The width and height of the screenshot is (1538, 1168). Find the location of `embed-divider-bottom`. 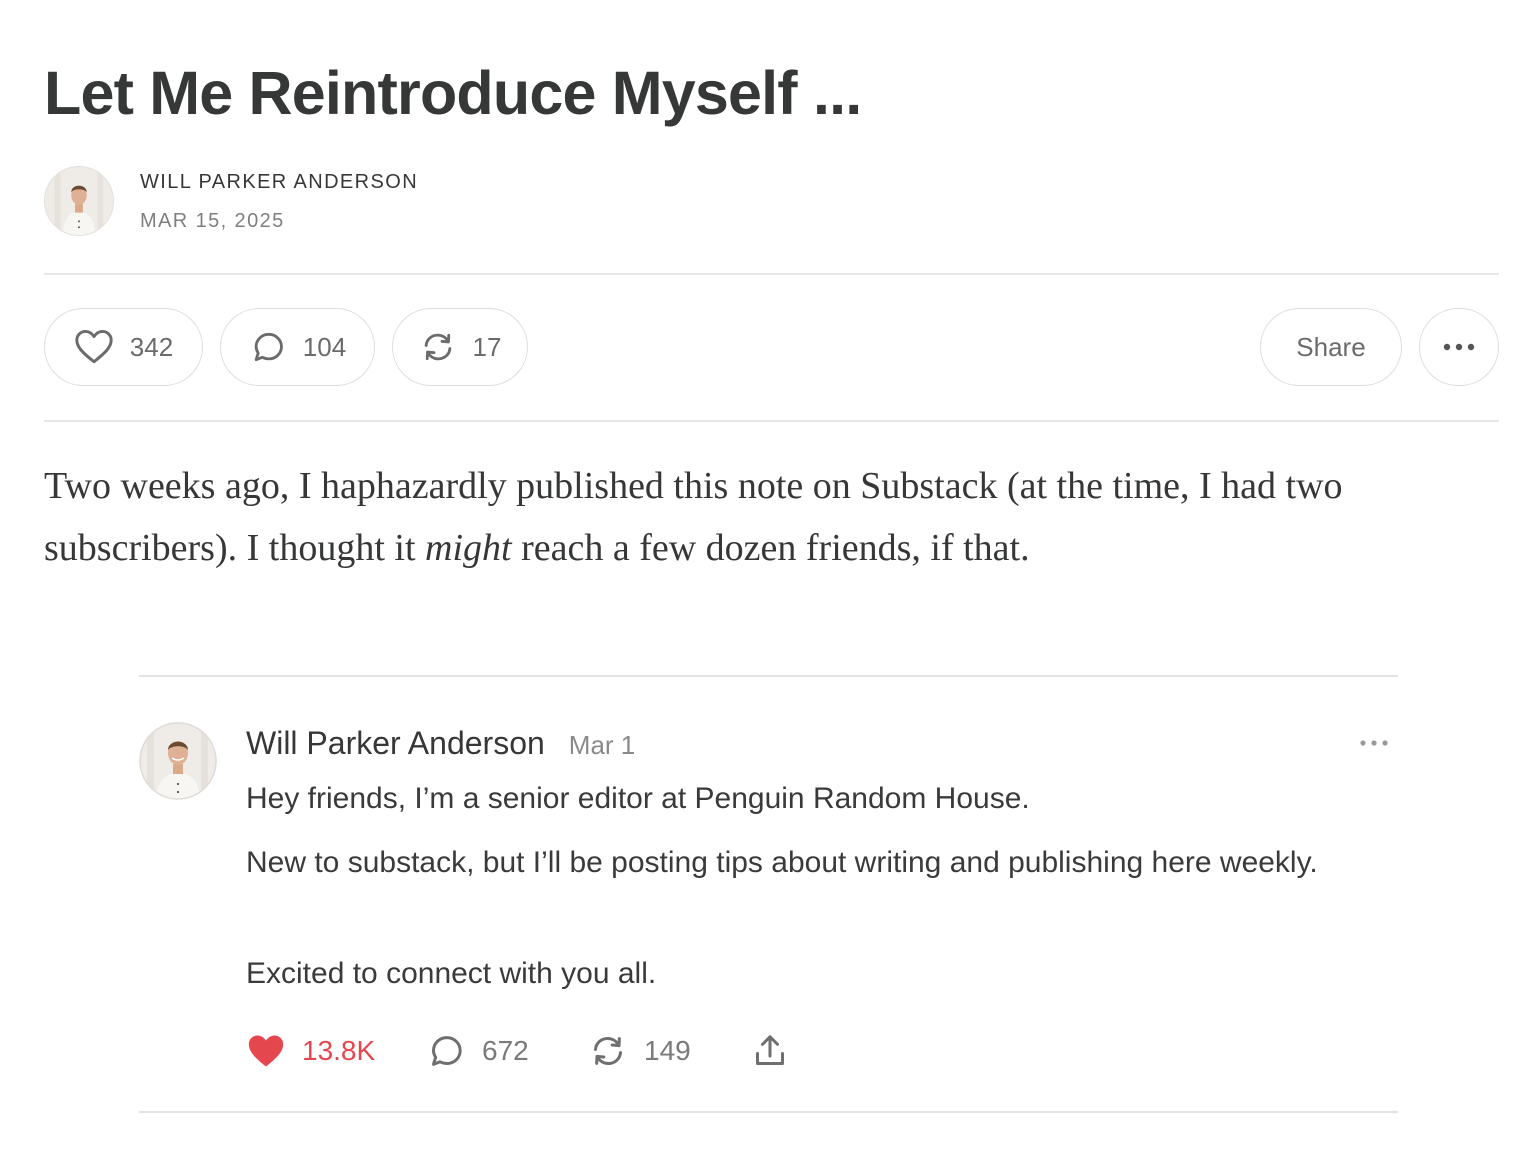

embed-divider-bottom is located at coordinates (768, 1112).